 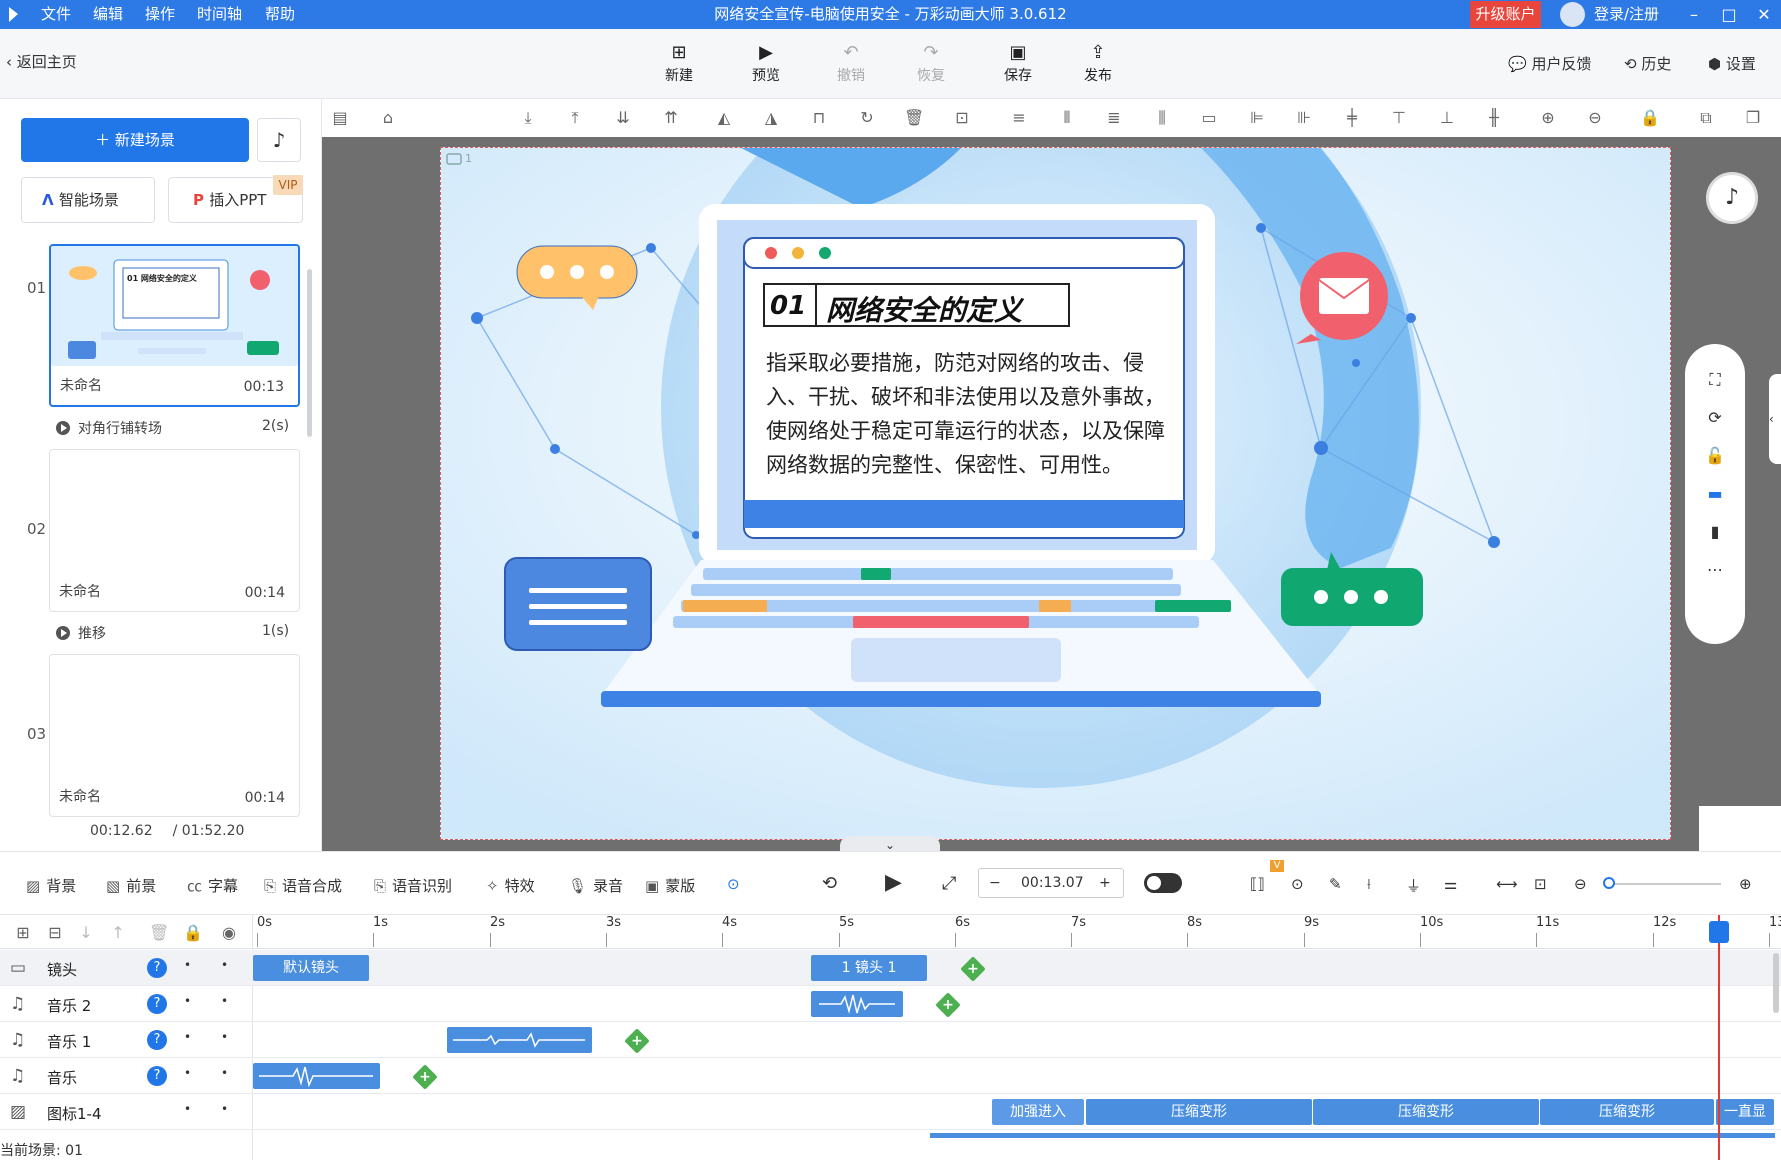 What do you see at coordinates (23, 933) in the screenshot?
I see `add-folder-icon: ⊞` at bounding box center [23, 933].